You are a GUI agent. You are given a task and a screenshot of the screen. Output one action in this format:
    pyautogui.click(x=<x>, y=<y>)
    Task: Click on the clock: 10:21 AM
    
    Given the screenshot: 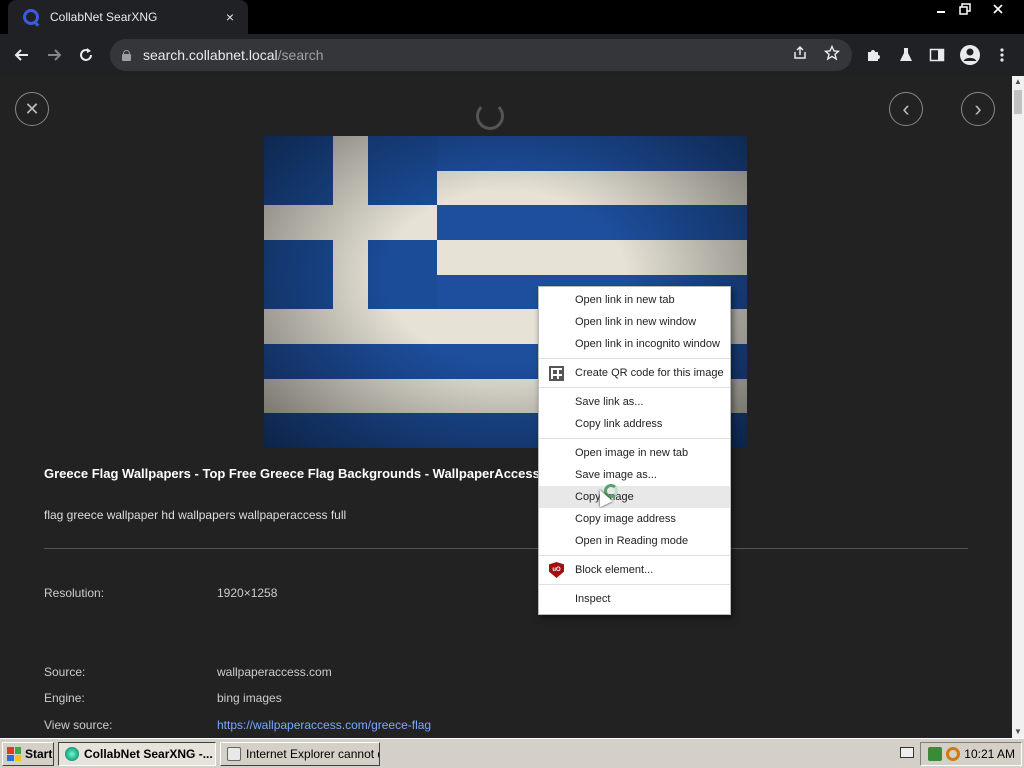 What is the action you would take?
    pyautogui.click(x=989, y=754)
    